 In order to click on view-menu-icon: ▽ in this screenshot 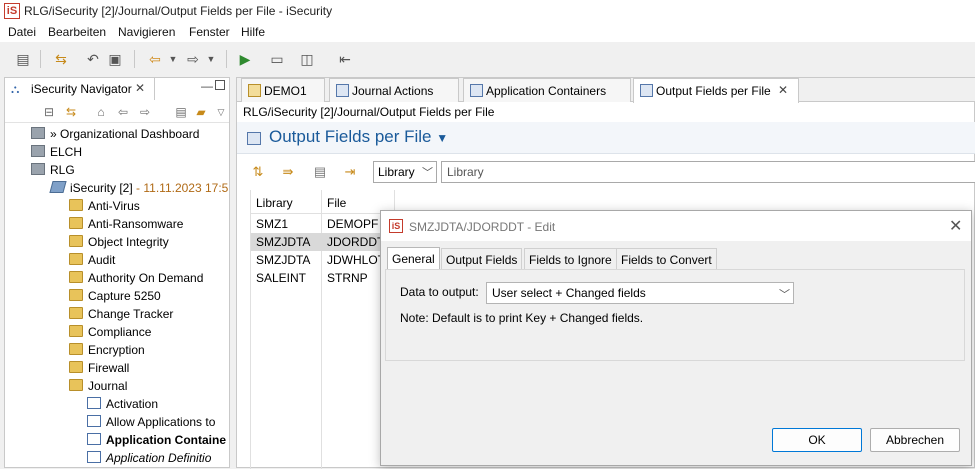, I will do `click(221, 112)`.